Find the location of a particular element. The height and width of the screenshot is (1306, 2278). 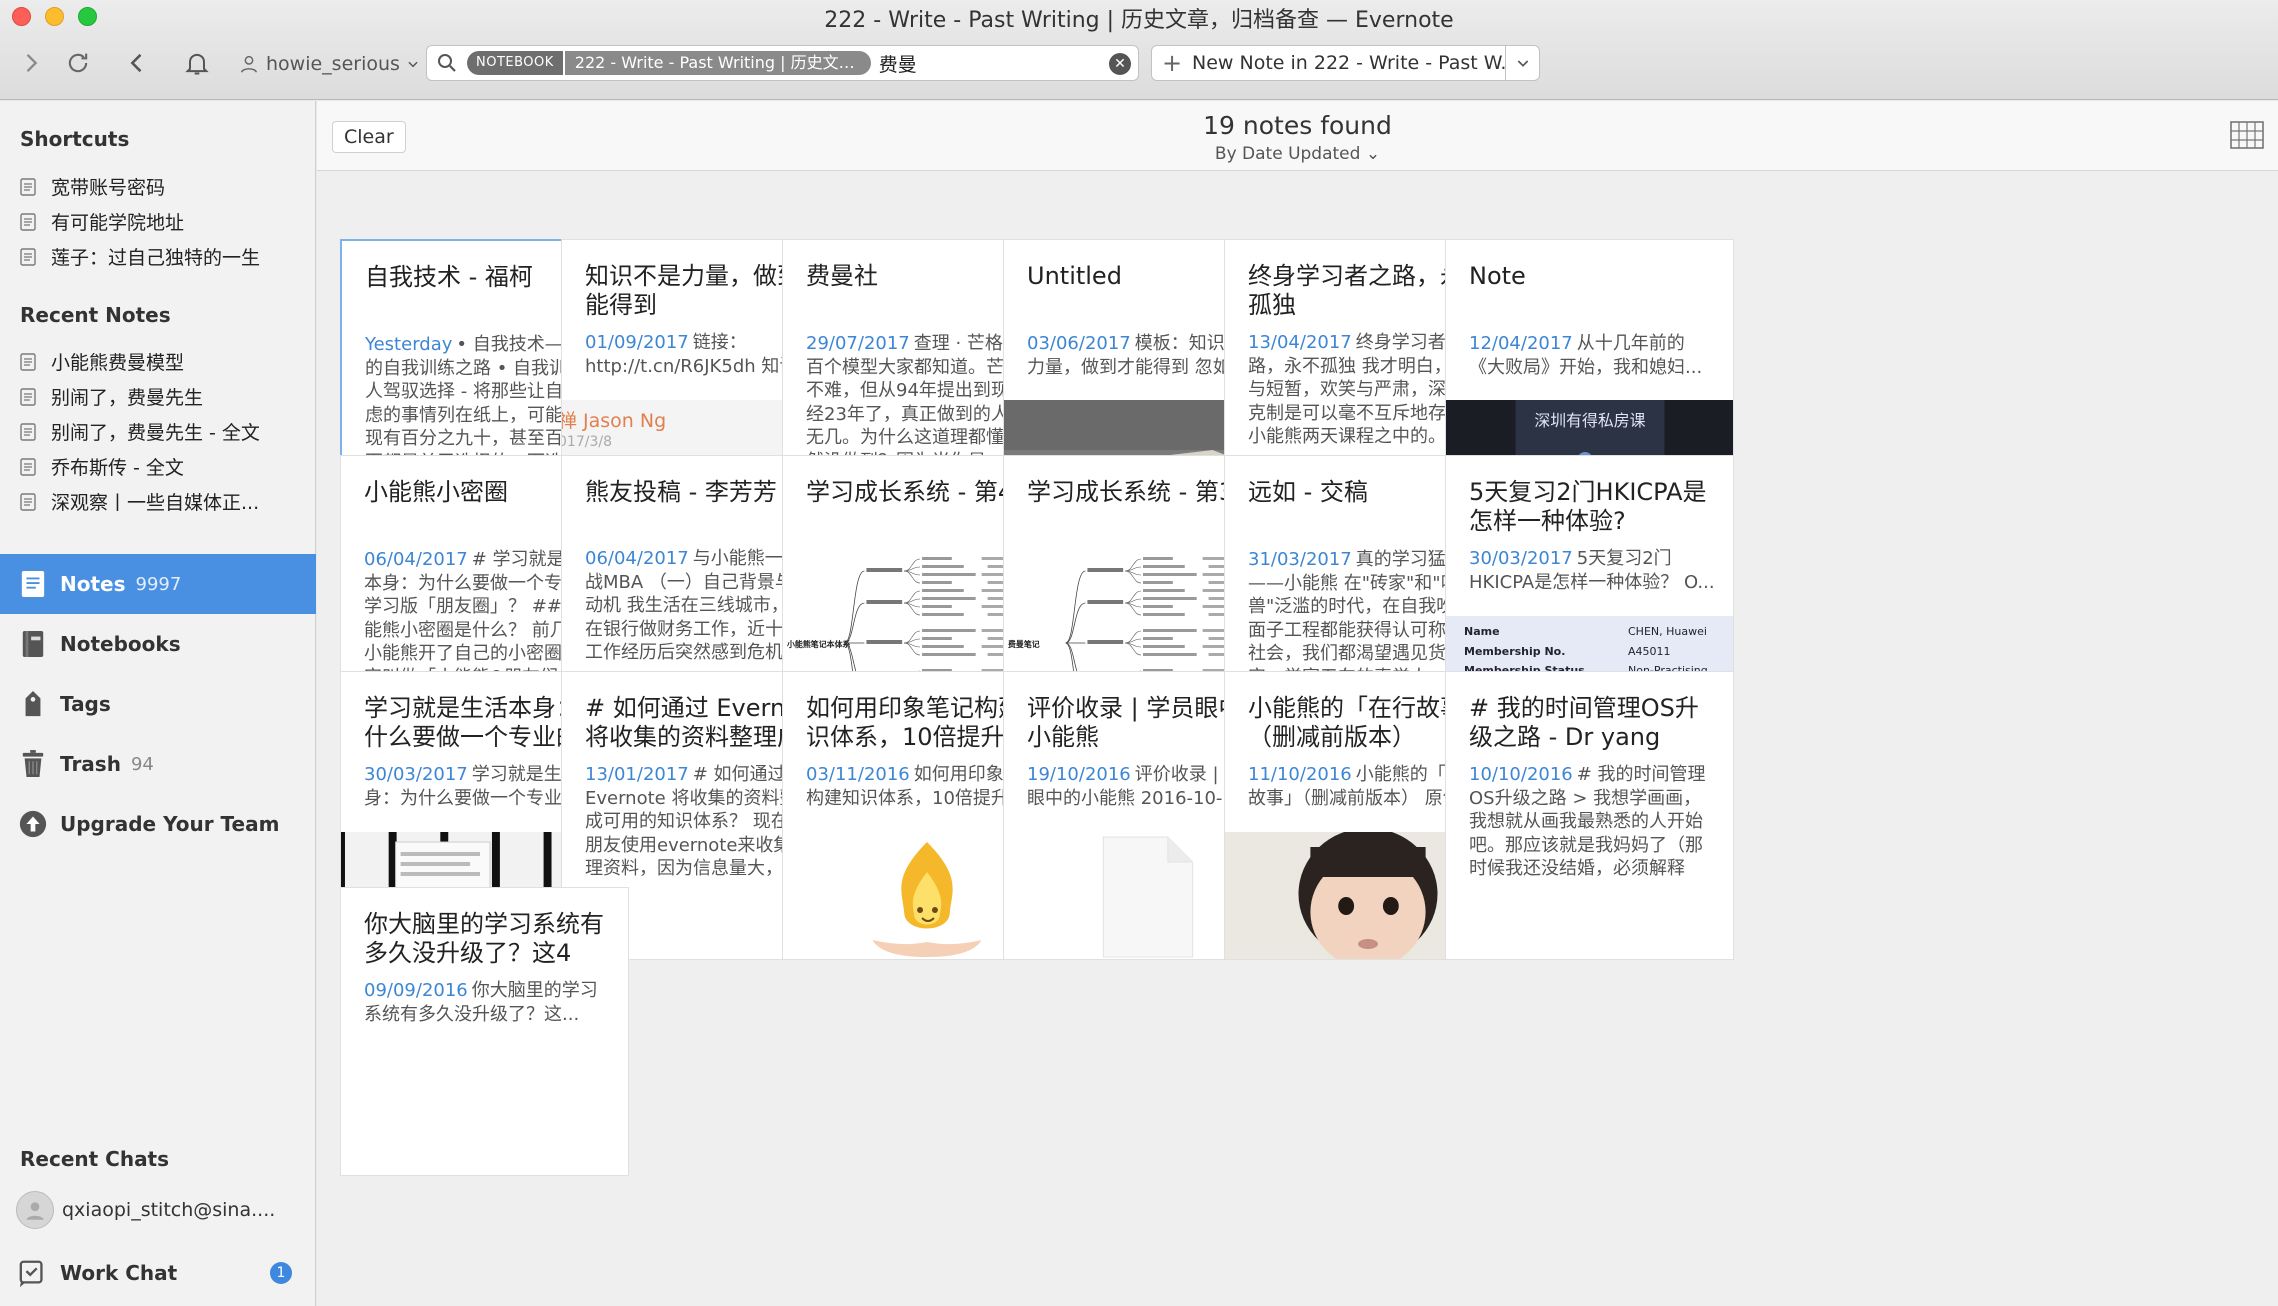

note-date: 13/04/2017 is located at coordinates (1300, 342).